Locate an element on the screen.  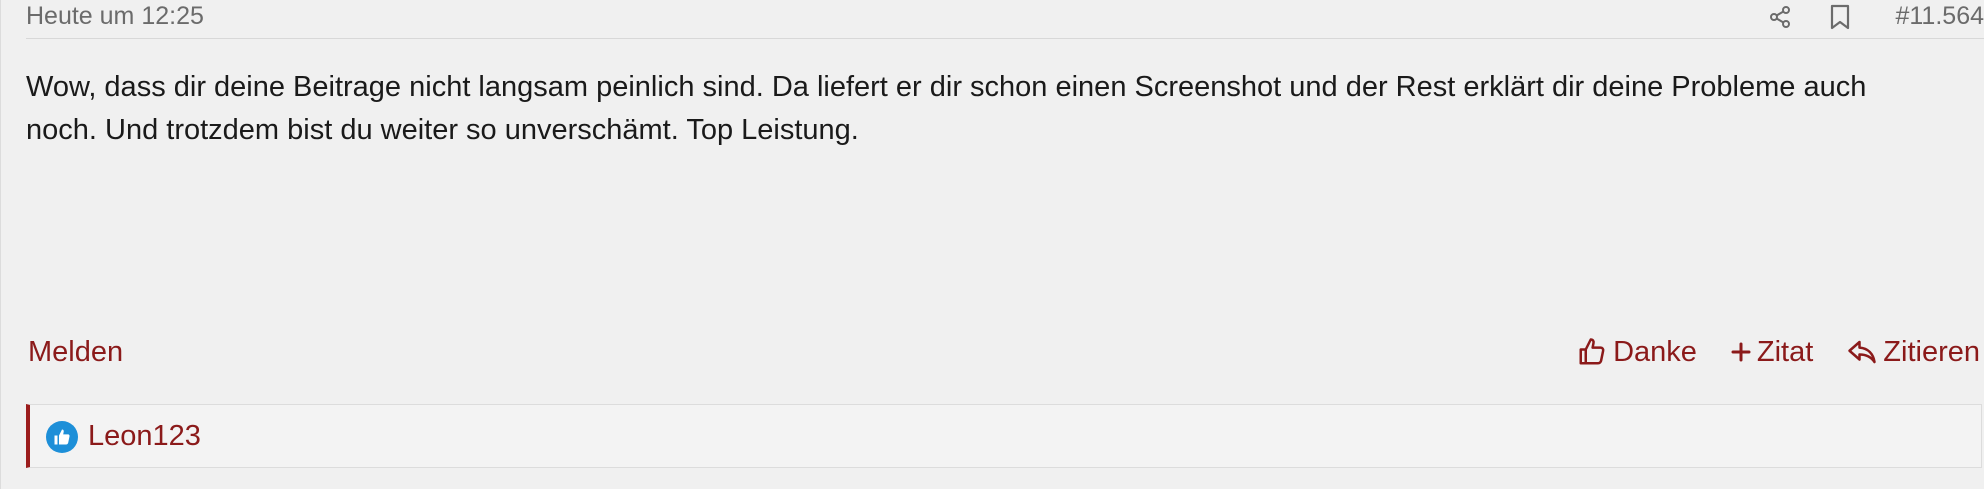
post-actions: Danke Zitat Zitieren is located at coordinates (1778, 352).